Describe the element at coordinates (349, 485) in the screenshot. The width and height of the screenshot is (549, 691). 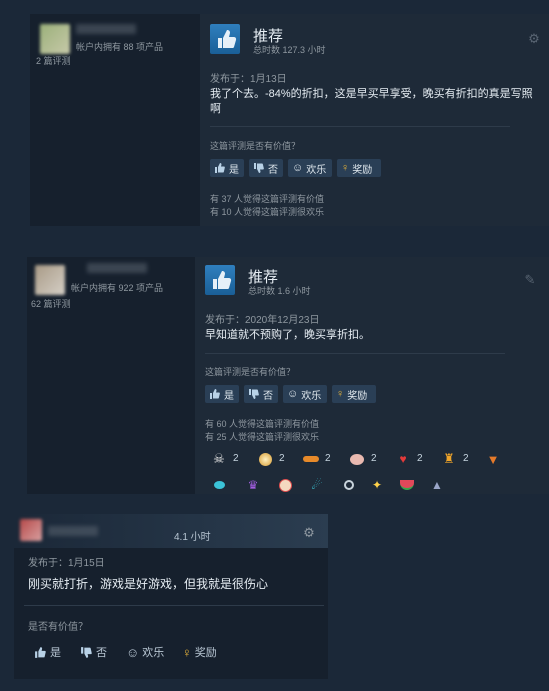
I see `ring-award` at that location.